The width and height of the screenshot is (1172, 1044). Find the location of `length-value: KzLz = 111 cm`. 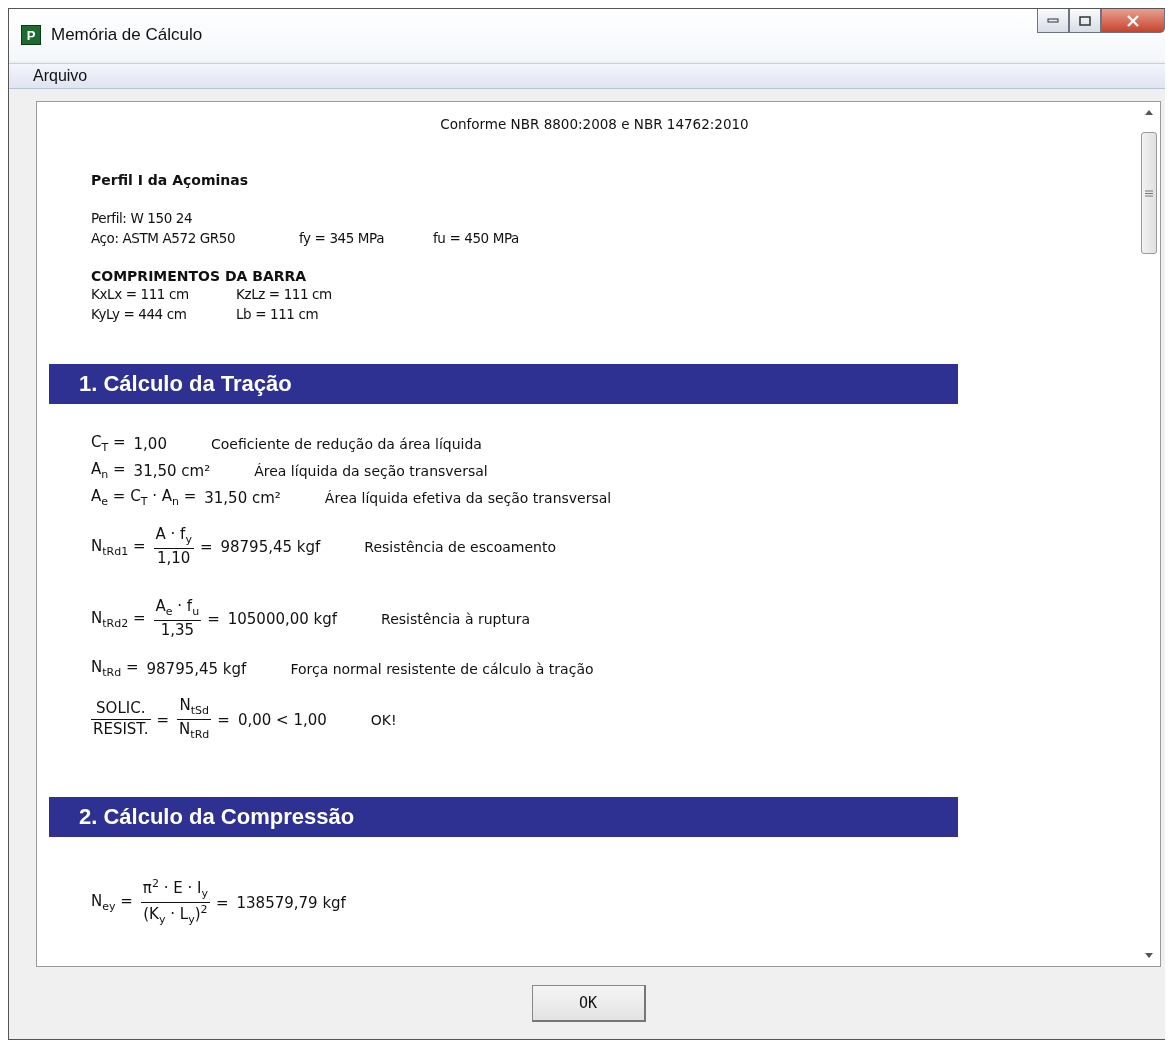

length-value: KzLz = 111 cm is located at coordinates (284, 294).